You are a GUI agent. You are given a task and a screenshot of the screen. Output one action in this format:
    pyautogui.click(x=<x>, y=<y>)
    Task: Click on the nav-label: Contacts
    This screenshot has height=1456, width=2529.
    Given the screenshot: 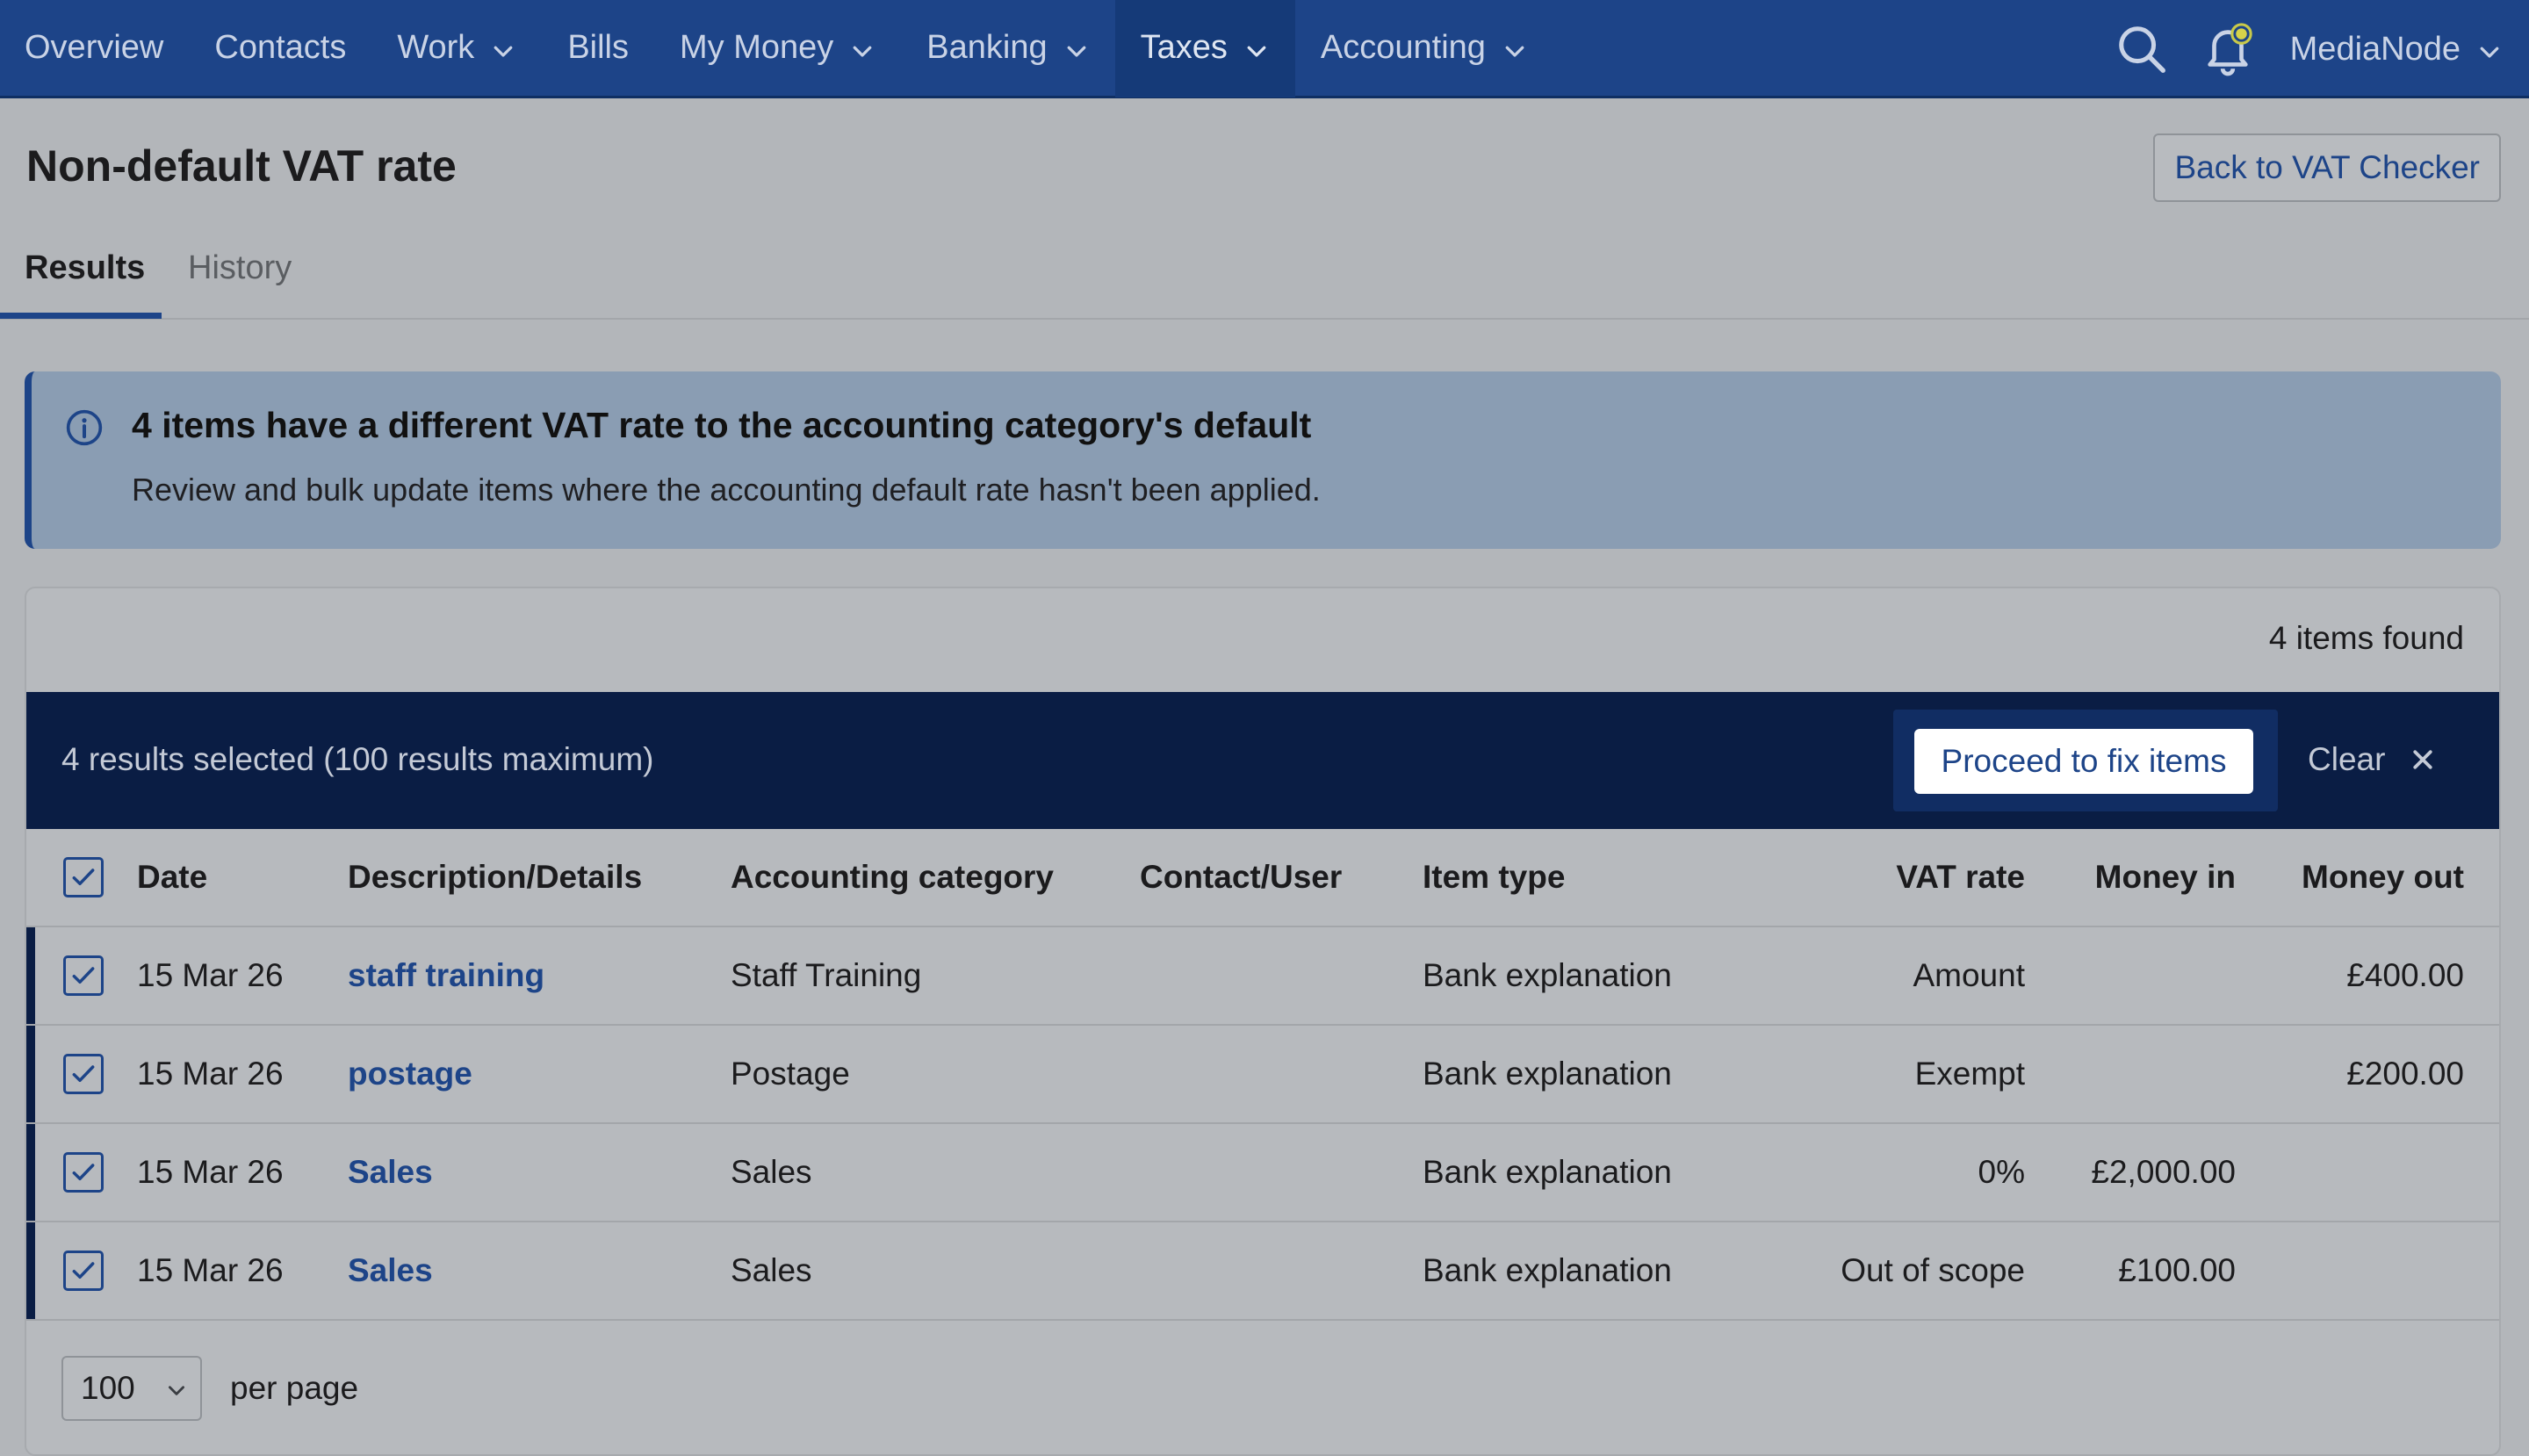 What is the action you would take?
    pyautogui.click(x=281, y=47)
    